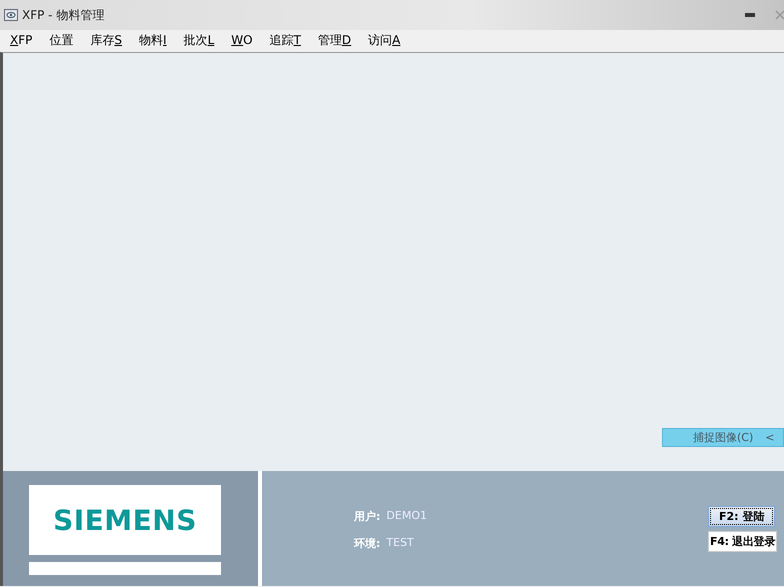  I want to click on capture-image-button: 捕捉图像(C) <, so click(723, 437).